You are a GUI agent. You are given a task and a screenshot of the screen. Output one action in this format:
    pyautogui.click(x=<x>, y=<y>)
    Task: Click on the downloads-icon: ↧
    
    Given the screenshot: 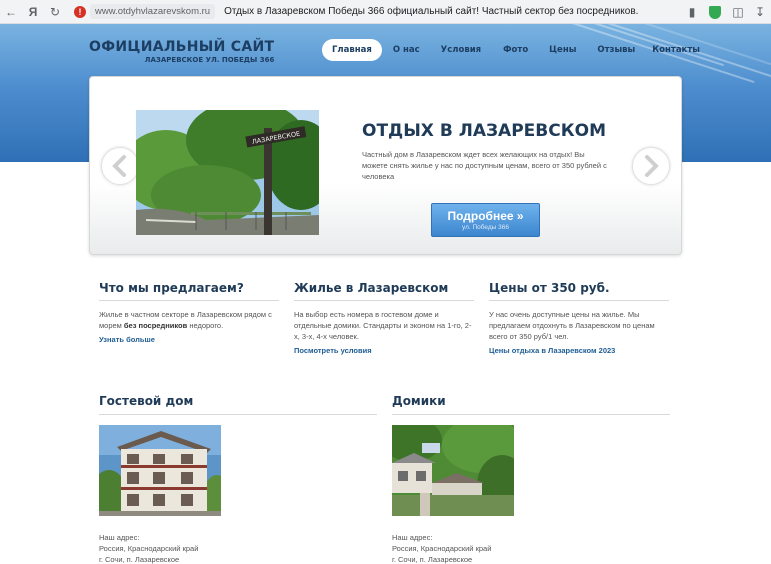 What is the action you would take?
    pyautogui.click(x=760, y=12)
    